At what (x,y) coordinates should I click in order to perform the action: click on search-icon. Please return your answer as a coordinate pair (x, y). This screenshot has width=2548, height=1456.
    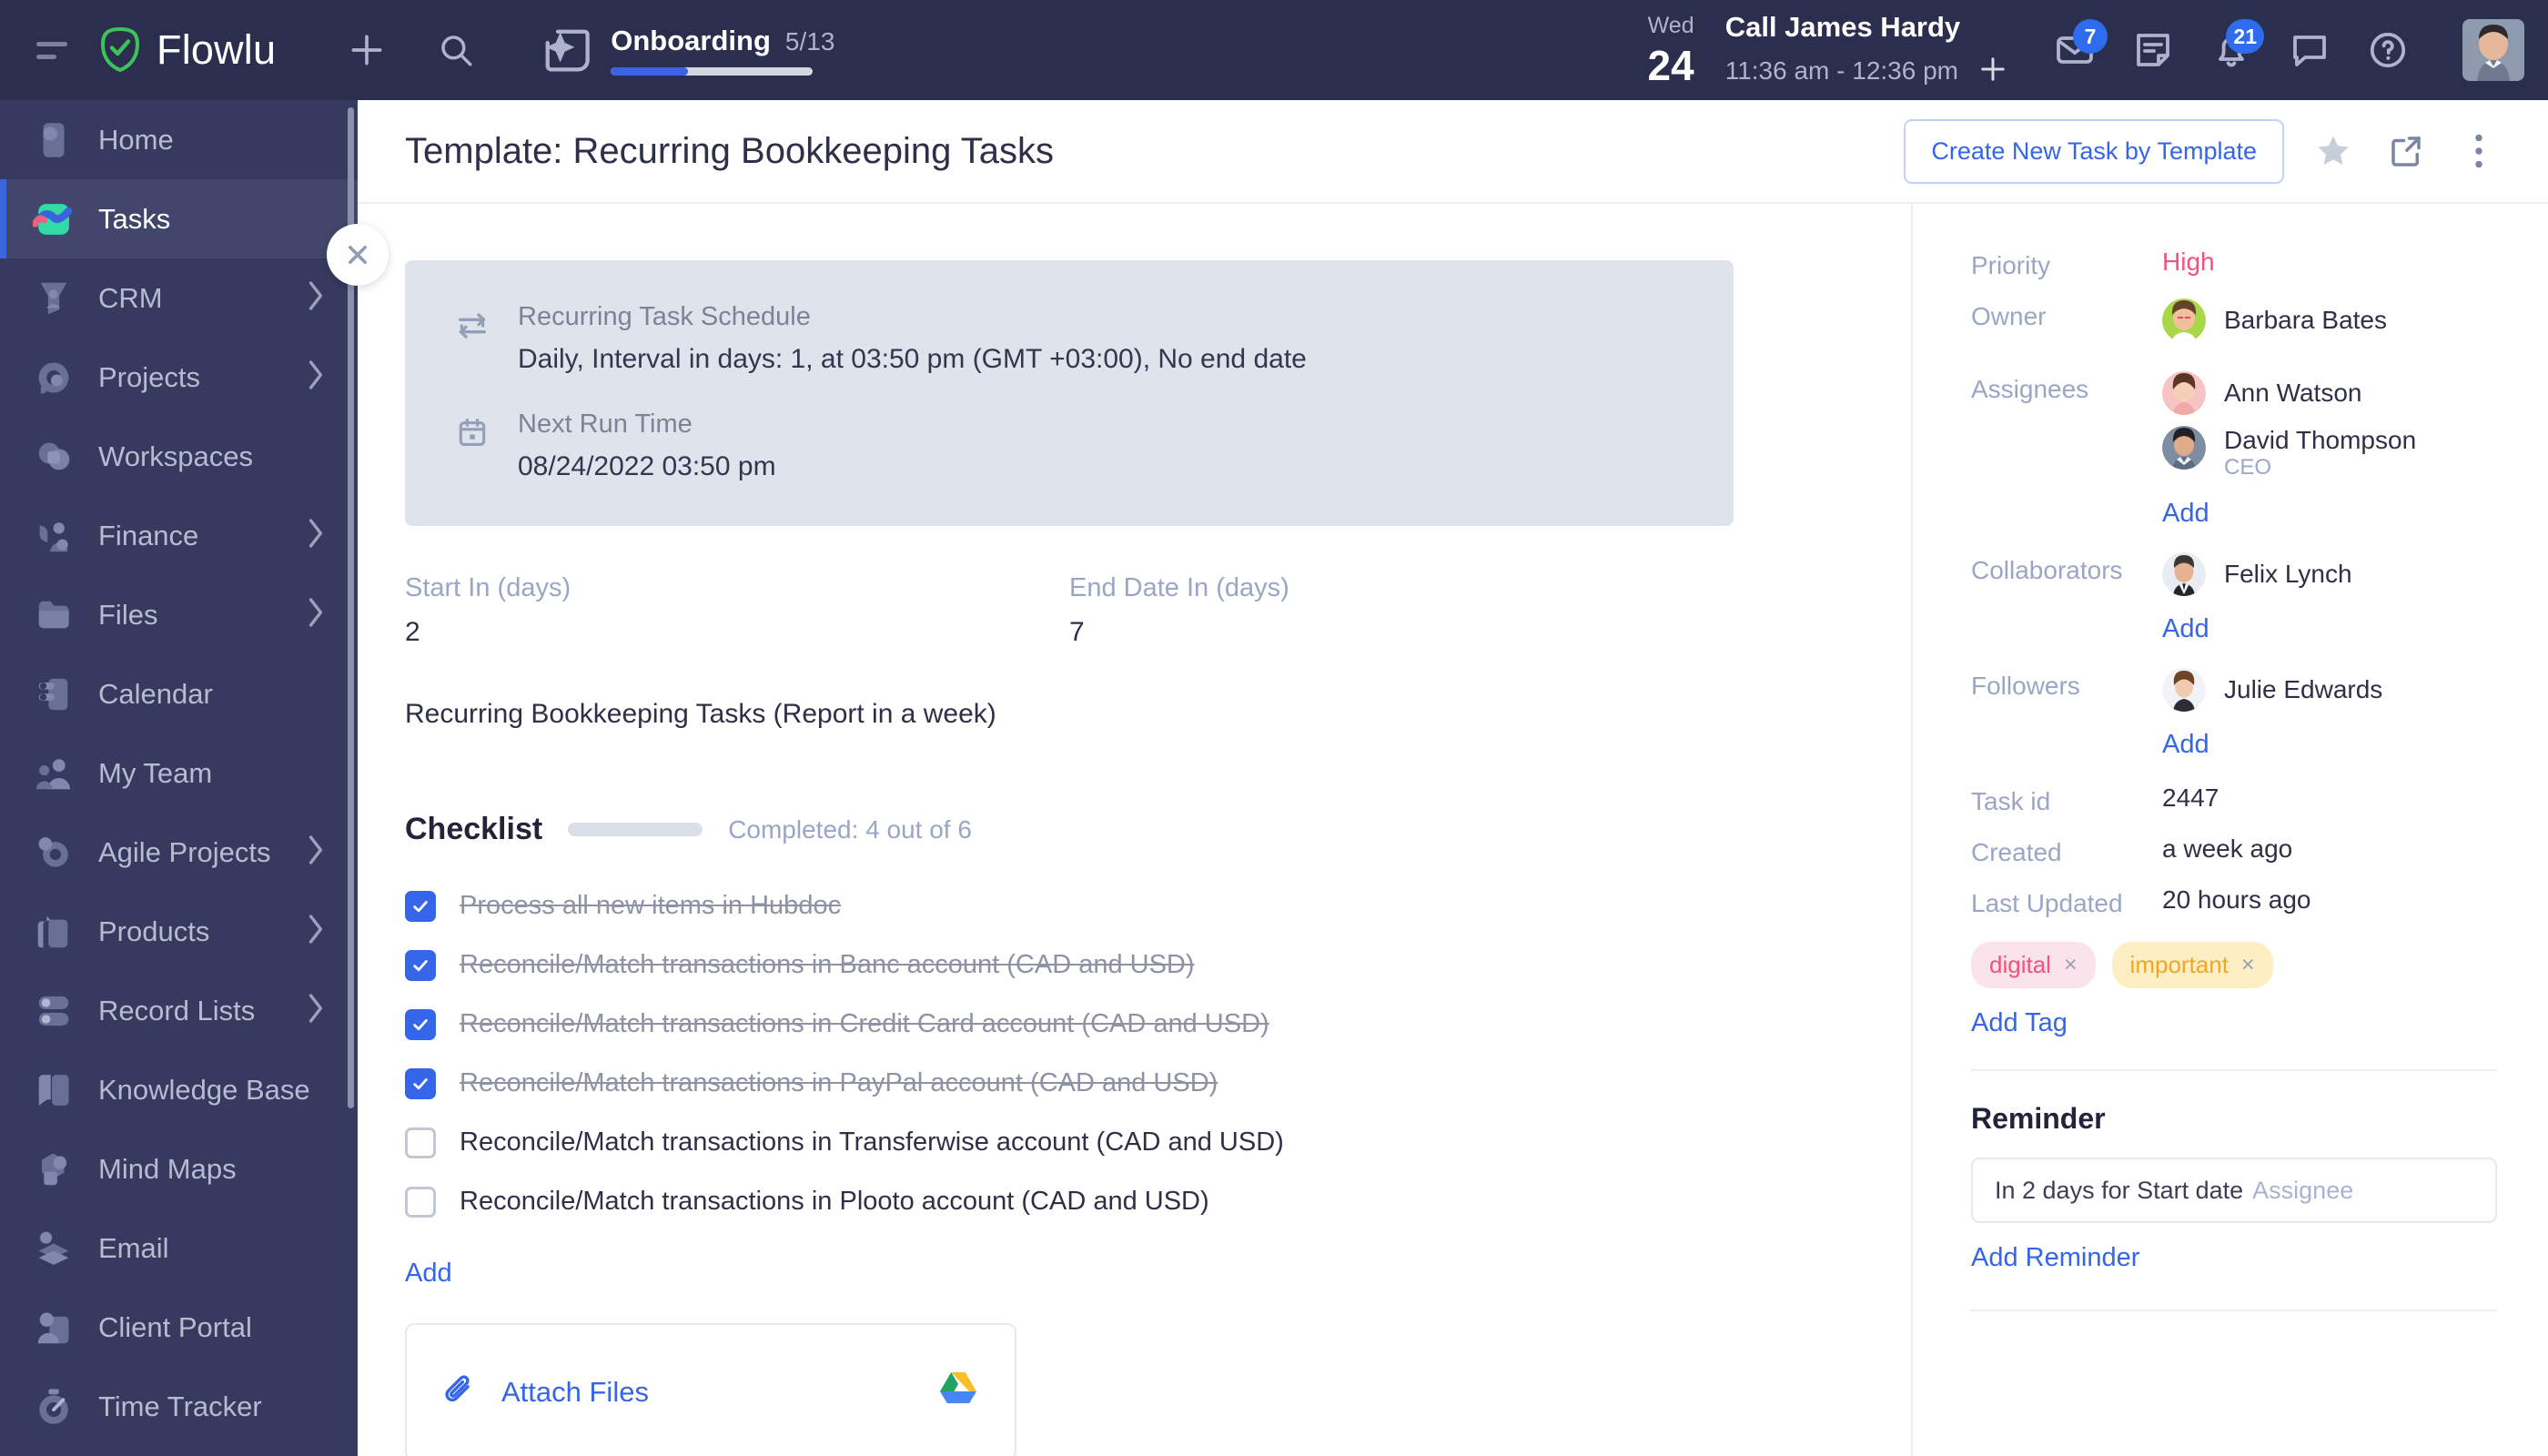
    Looking at the image, I should click on (456, 50).